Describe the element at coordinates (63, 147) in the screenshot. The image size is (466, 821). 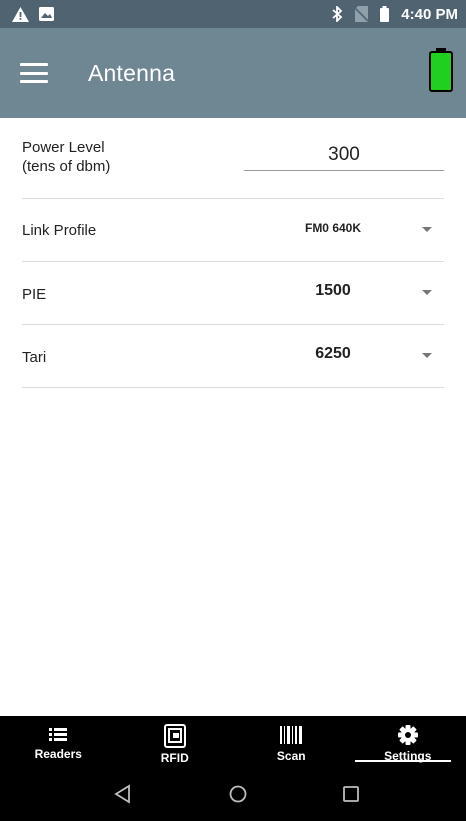
I see `power-level-label-line1: Power Level` at that location.